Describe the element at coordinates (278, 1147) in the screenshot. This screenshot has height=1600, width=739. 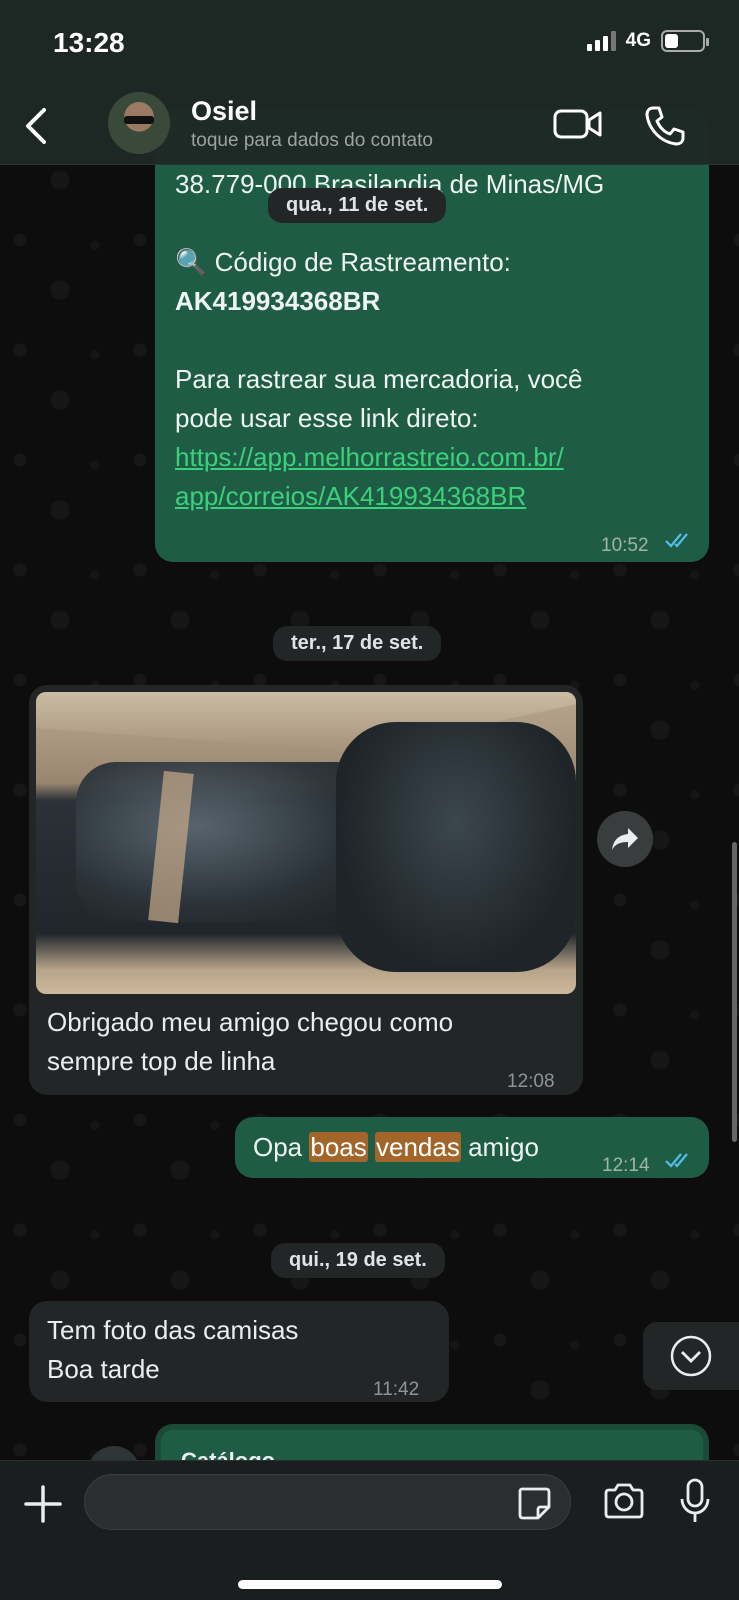
I see `message-word: Opa` at that location.